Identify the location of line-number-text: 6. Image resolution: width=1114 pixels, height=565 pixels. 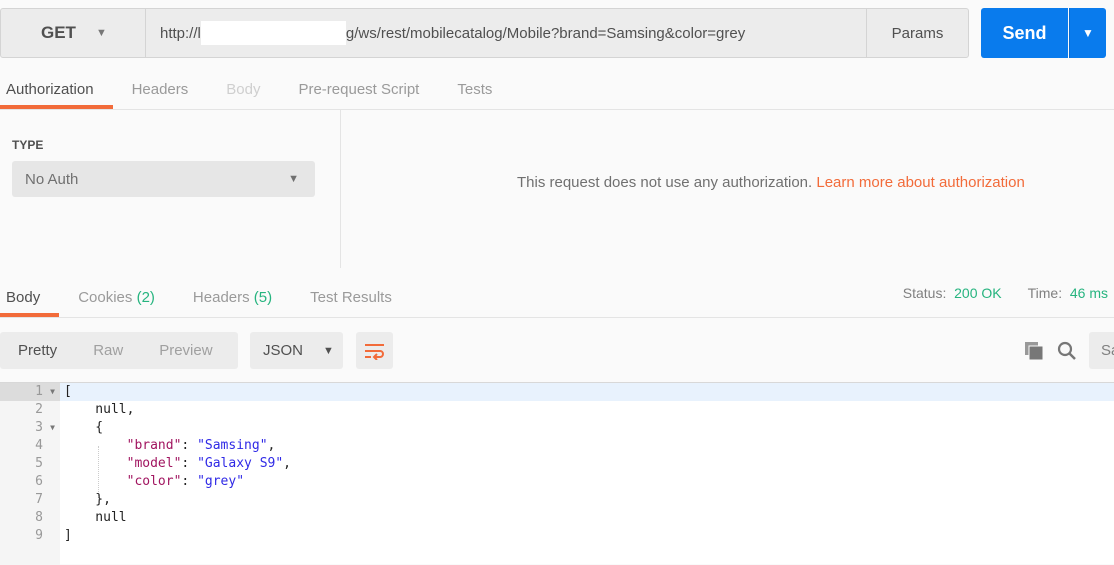
(39, 481).